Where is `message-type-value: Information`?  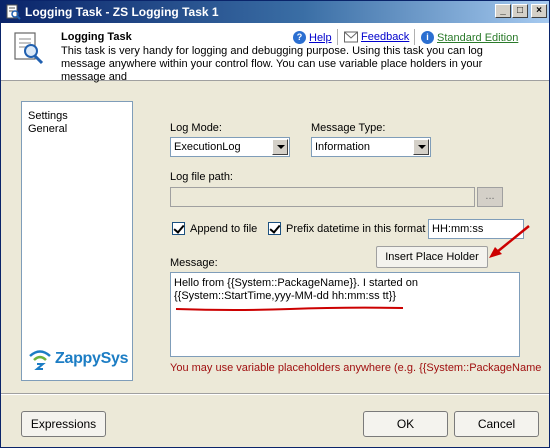
message-type-value: Information is located at coordinates (343, 147).